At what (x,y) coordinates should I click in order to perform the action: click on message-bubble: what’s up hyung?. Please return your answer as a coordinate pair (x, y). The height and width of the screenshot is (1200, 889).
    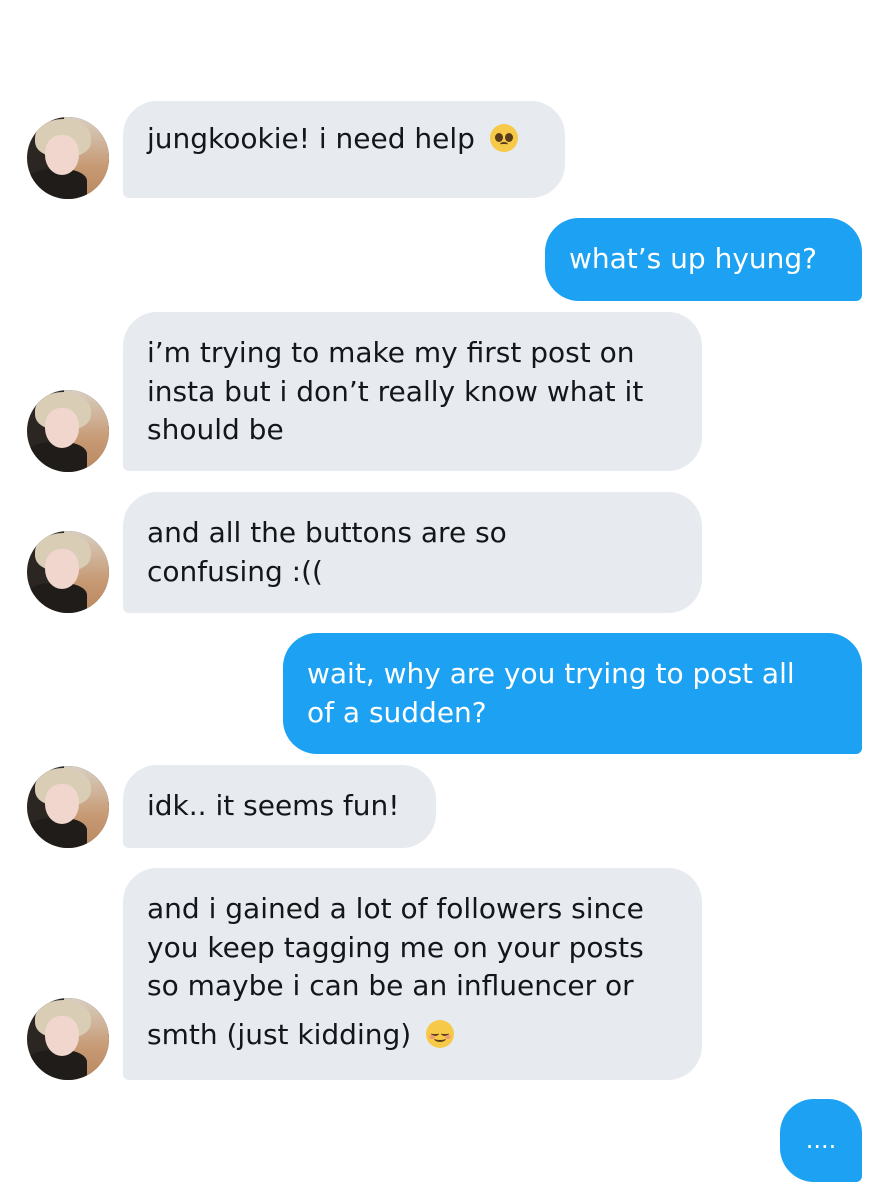
    Looking at the image, I should click on (703, 259).